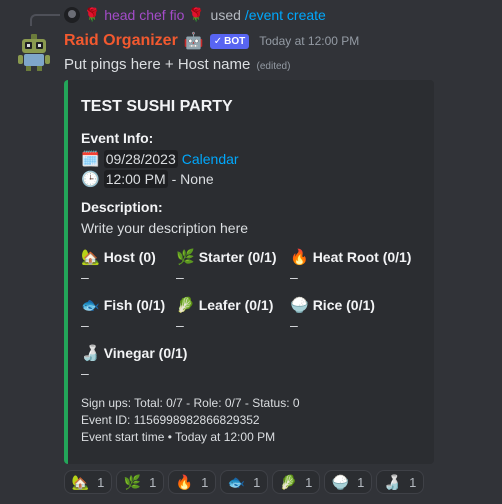  Describe the element at coordinates (343, 305) in the screenshot. I see `role-name-rice: Rice (0/1)` at that location.